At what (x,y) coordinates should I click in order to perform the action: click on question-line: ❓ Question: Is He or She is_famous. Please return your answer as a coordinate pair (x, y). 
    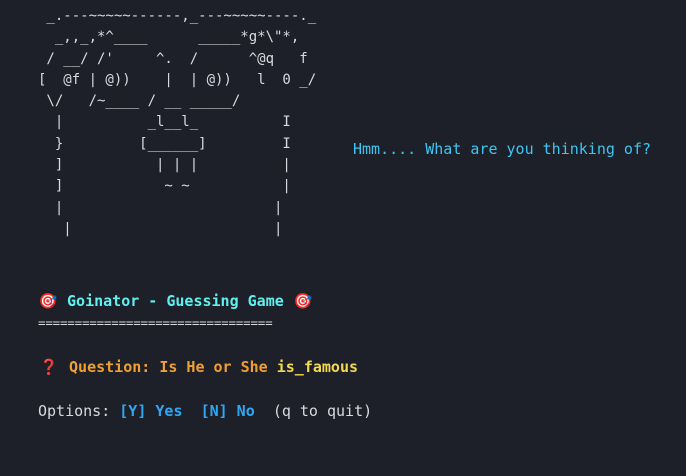
    Looking at the image, I should click on (198, 367).